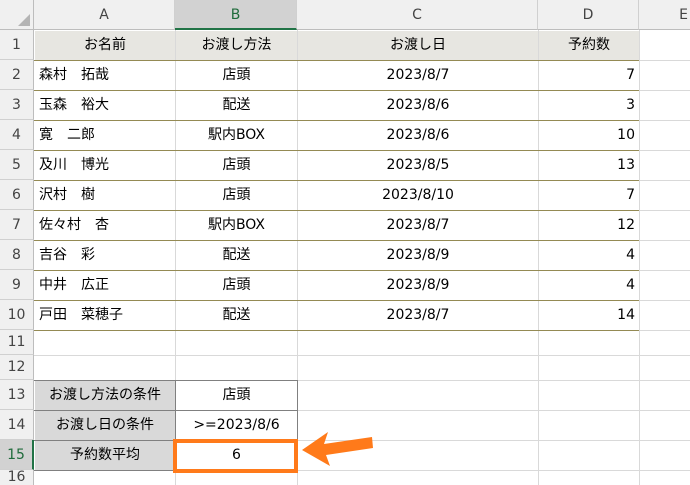 The height and width of the screenshot is (485, 690). What do you see at coordinates (17, 75) in the screenshot?
I see `row-header-2: 2` at bounding box center [17, 75].